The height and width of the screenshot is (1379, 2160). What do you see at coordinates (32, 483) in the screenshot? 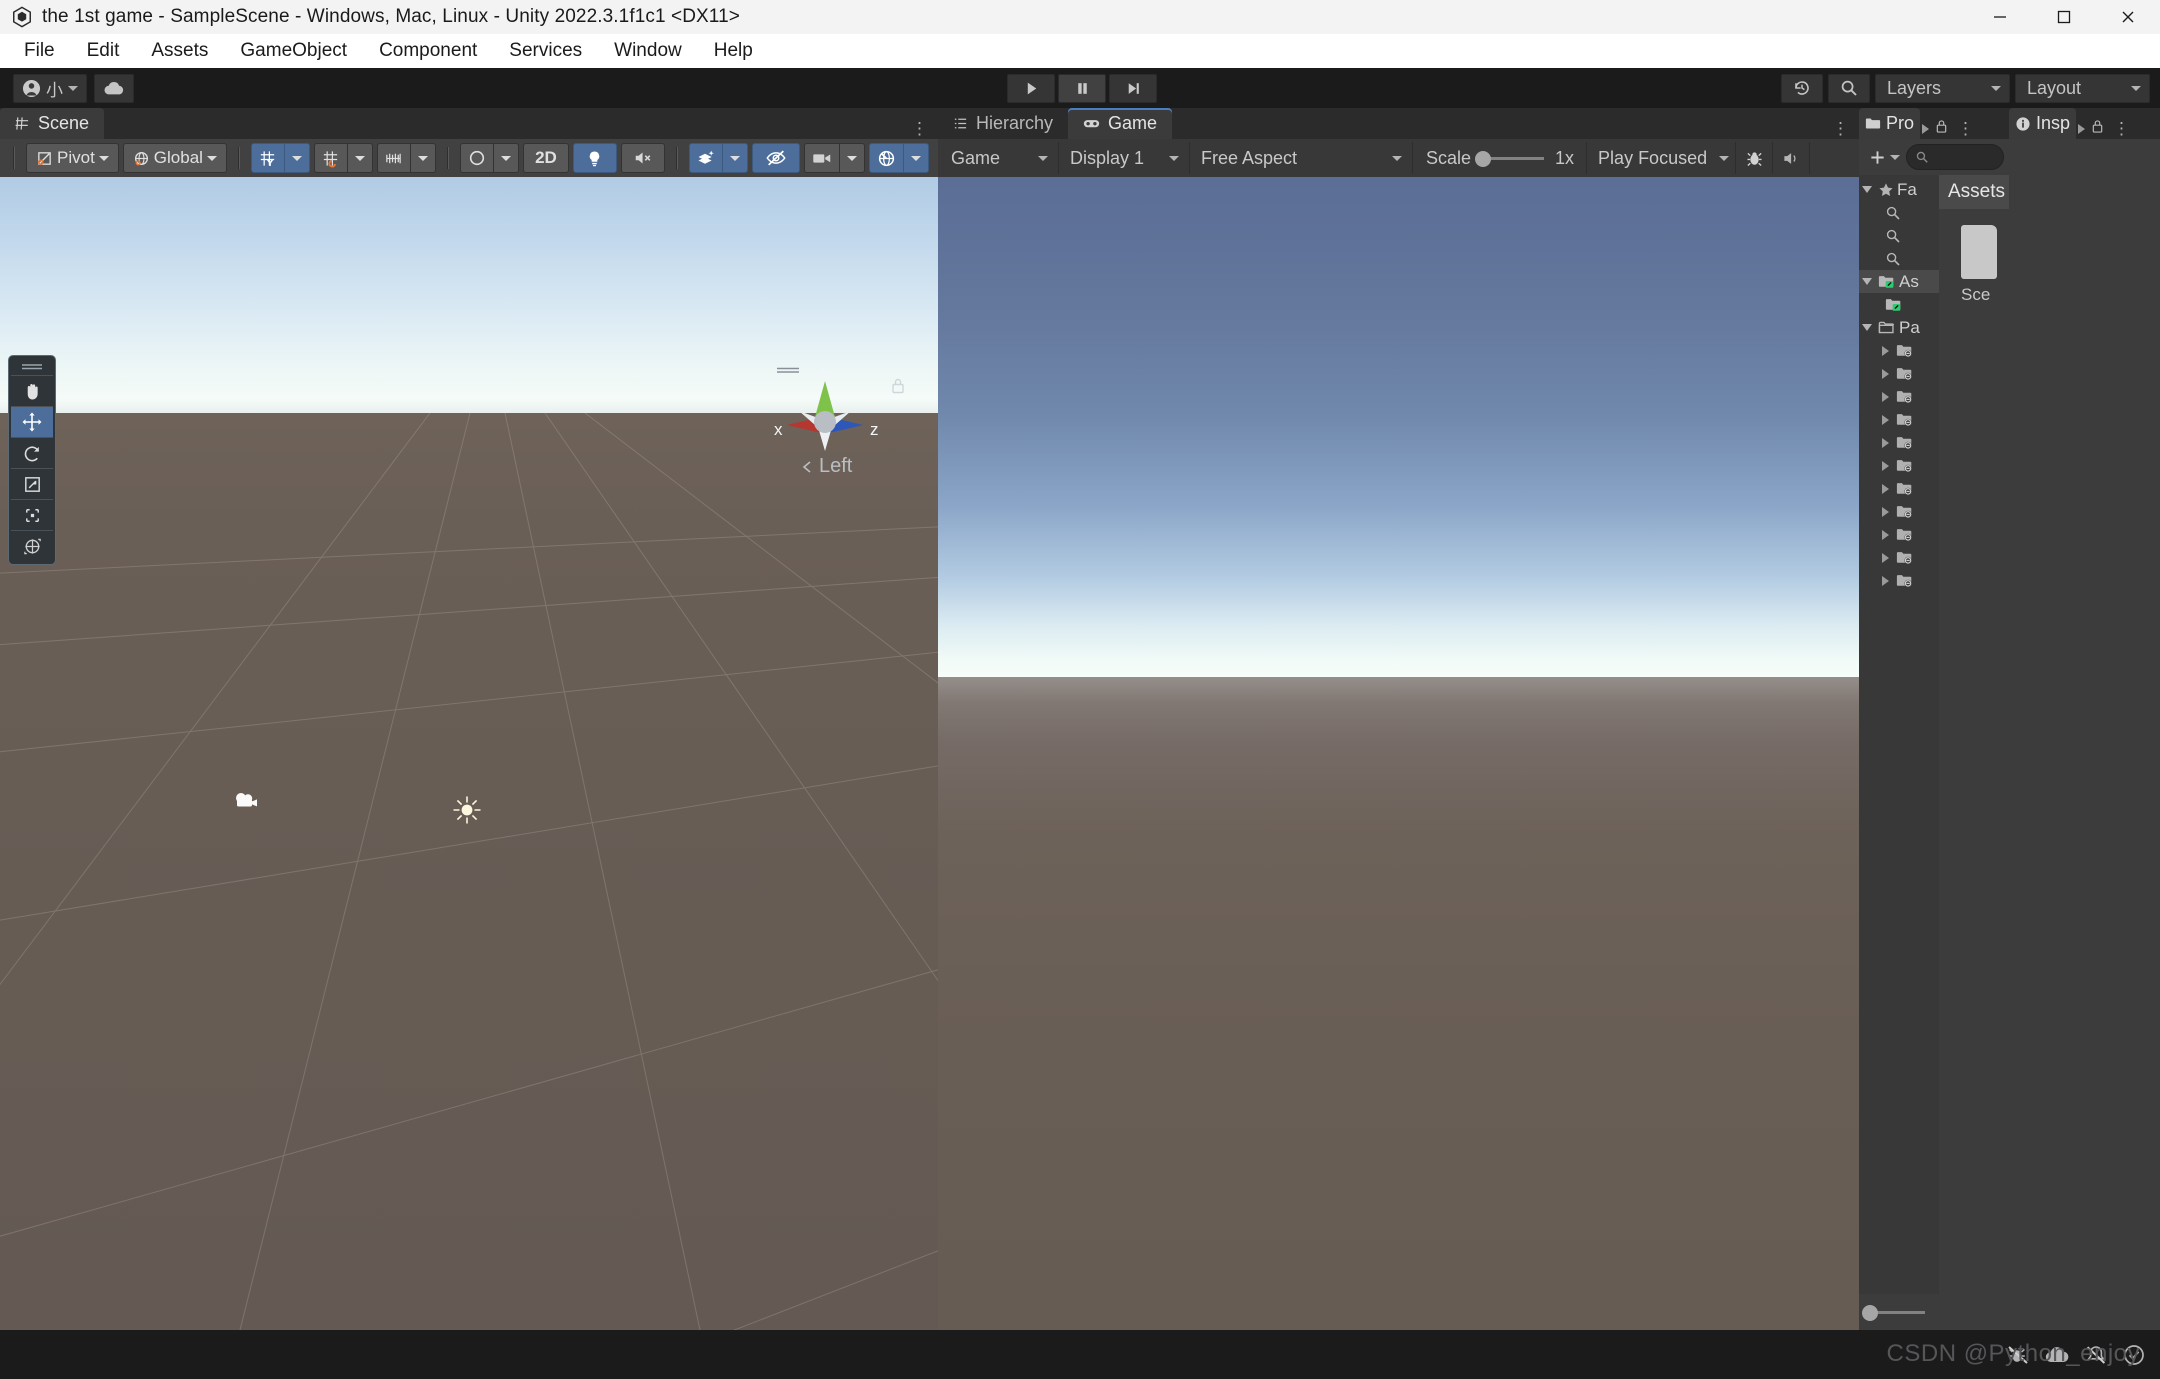
I see `scale-tool-button` at bounding box center [32, 483].